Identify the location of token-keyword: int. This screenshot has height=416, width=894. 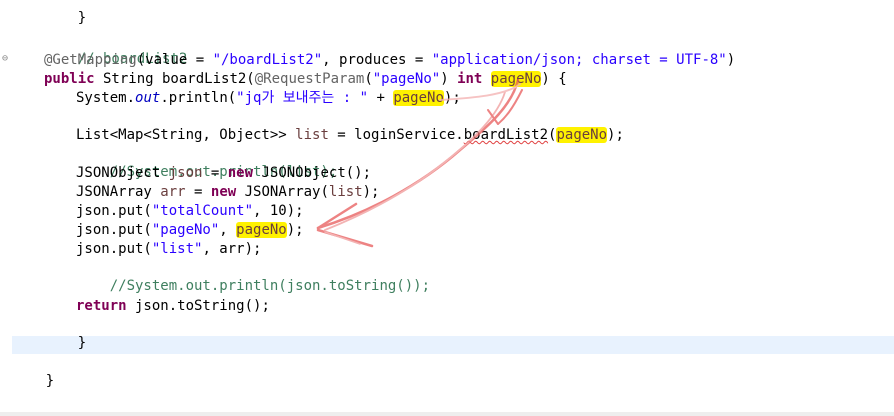
(470, 79).